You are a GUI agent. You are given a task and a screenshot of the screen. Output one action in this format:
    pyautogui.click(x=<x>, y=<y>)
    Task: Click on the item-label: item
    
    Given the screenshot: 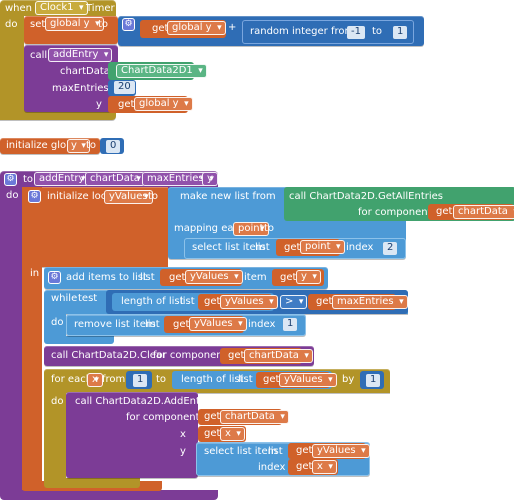 What is the action you would take?
    pyautogui.click(x=255, y=277)
    